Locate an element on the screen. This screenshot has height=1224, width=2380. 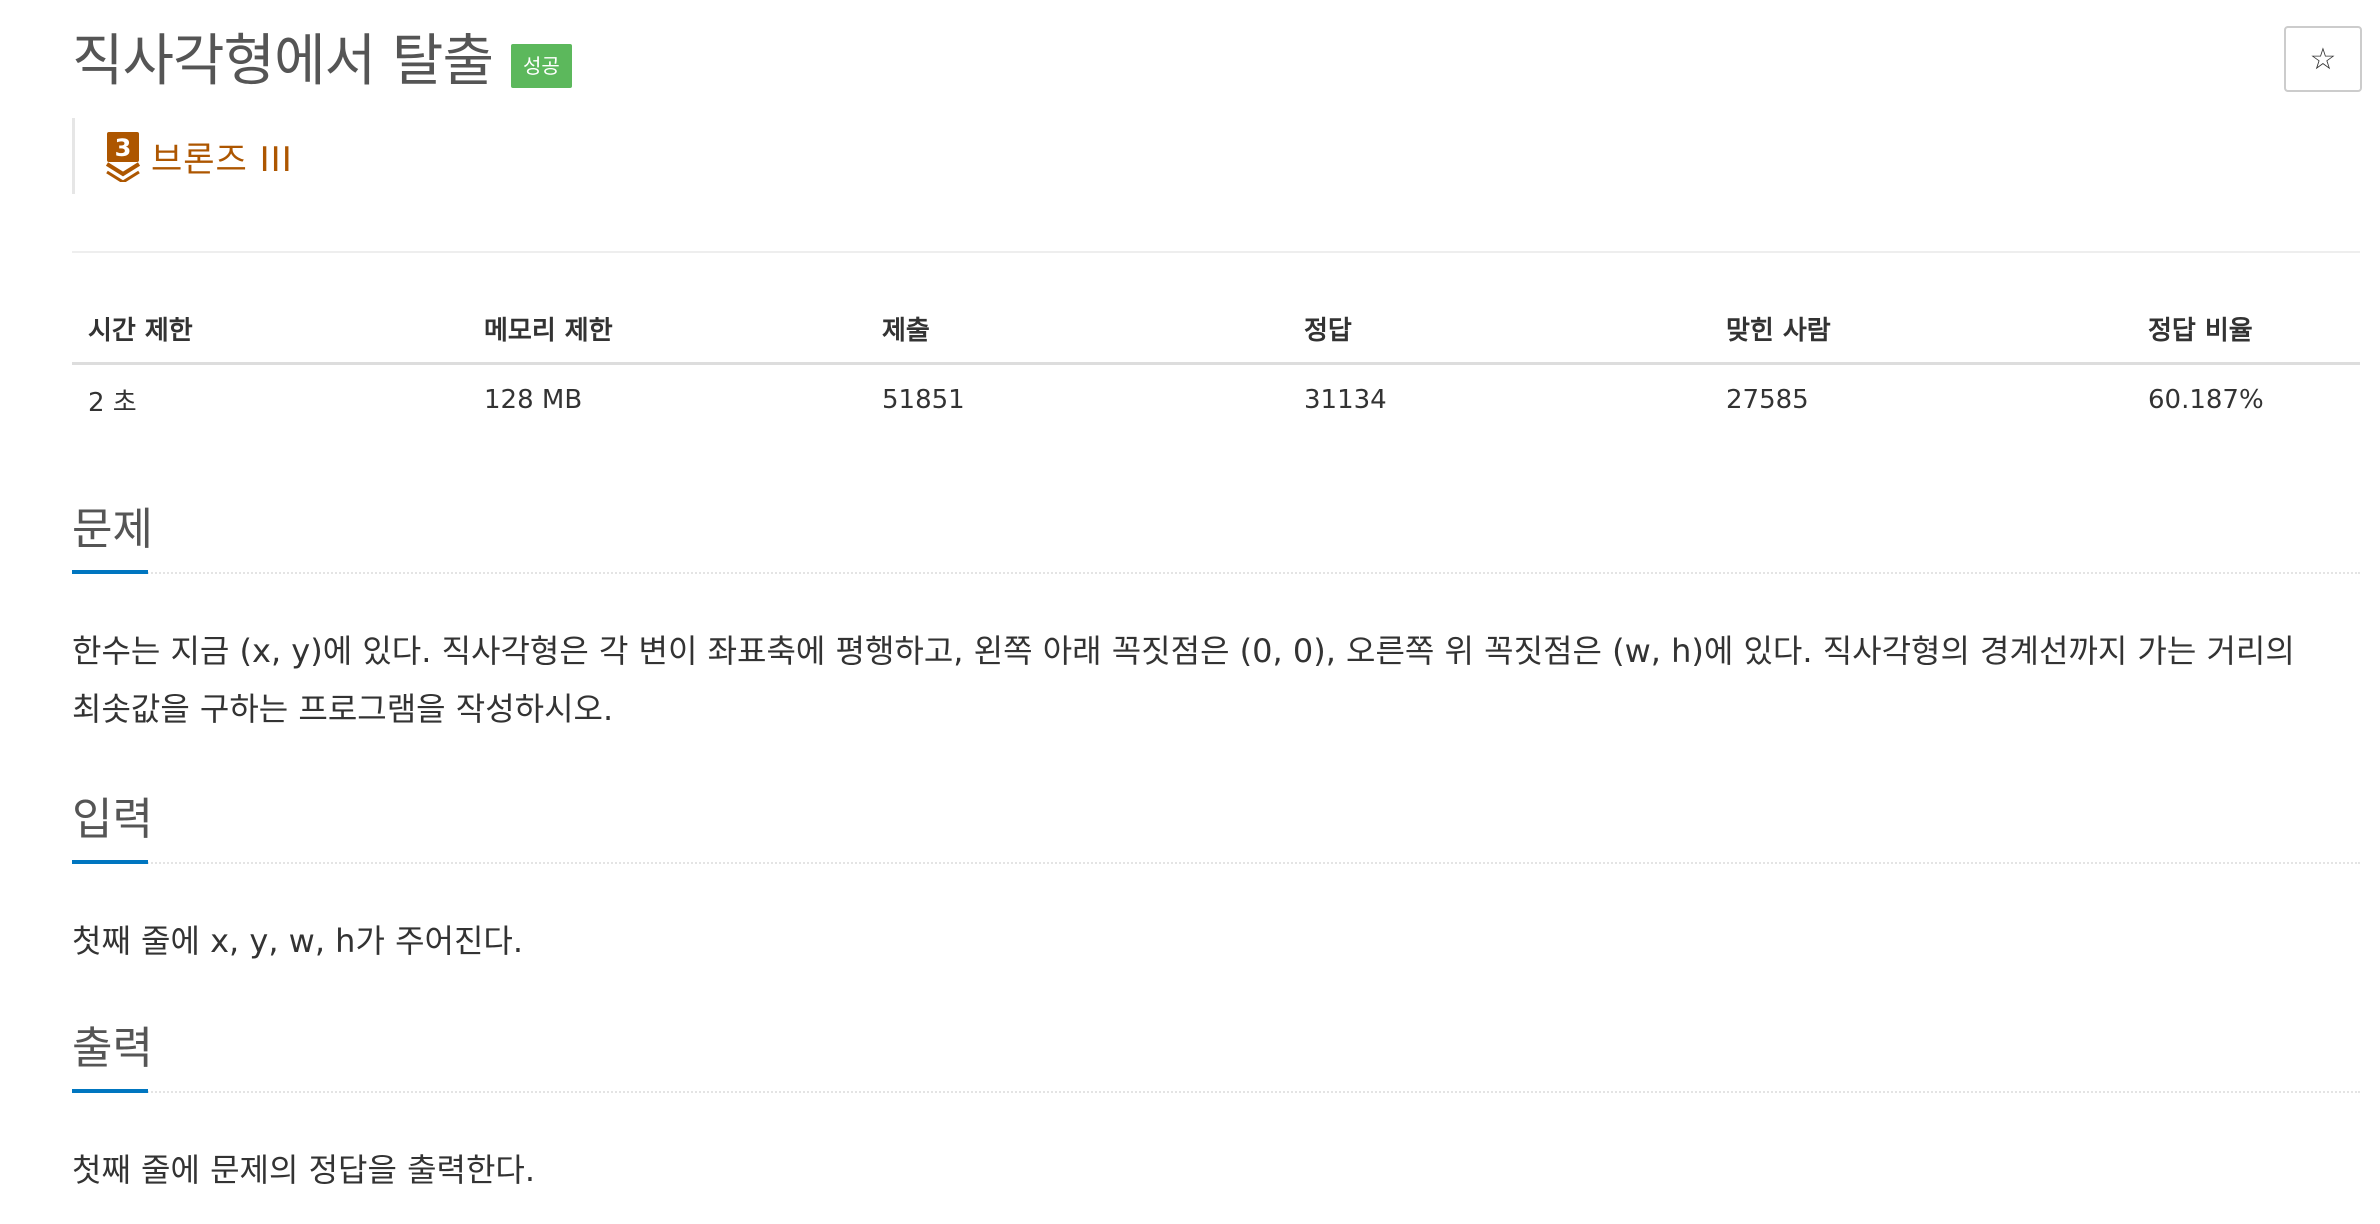
output-section-title: 출력 is located at coordinates (112, 1058).